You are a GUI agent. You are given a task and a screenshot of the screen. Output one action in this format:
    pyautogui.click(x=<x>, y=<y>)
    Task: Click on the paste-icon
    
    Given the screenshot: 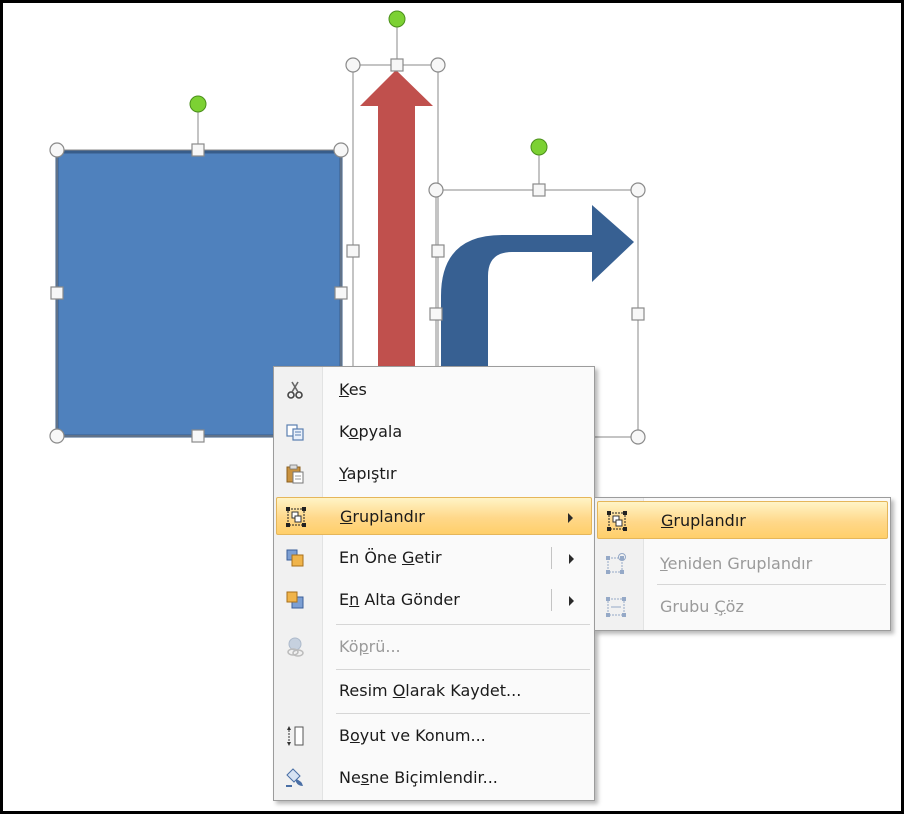 What is the action you would take?
    pyautogui.click(x=295, y=474)
    